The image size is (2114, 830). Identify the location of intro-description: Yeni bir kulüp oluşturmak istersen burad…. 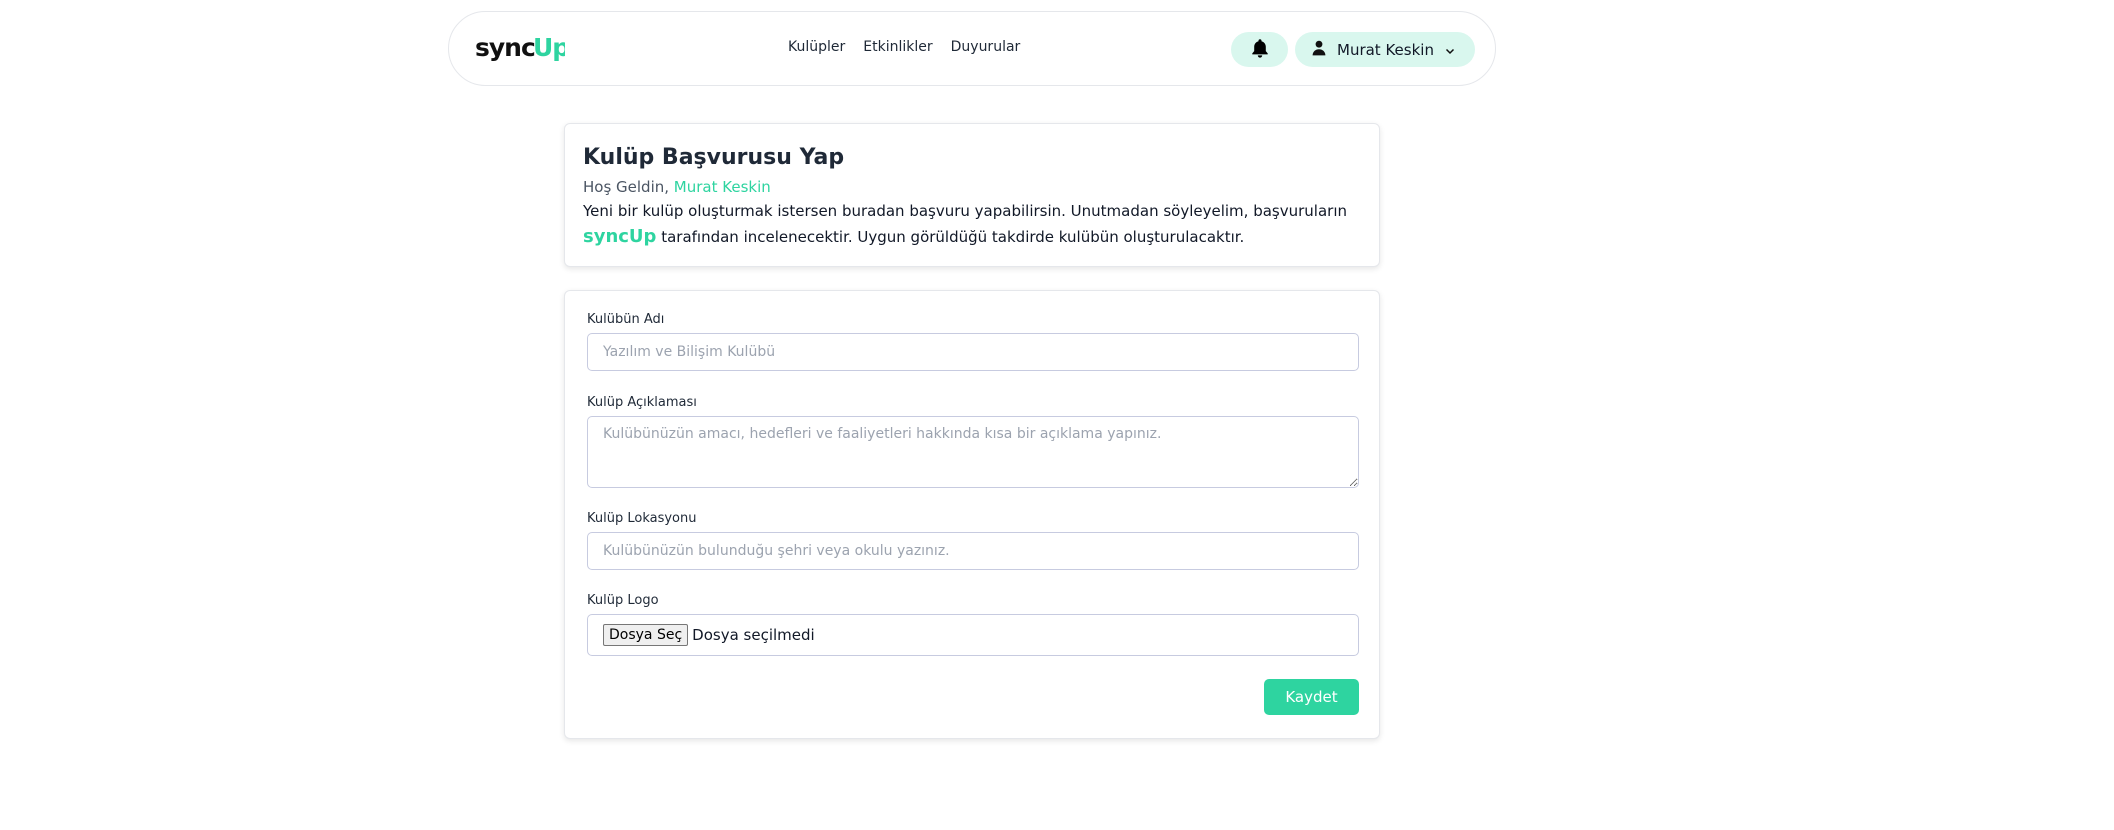
(972, 224).